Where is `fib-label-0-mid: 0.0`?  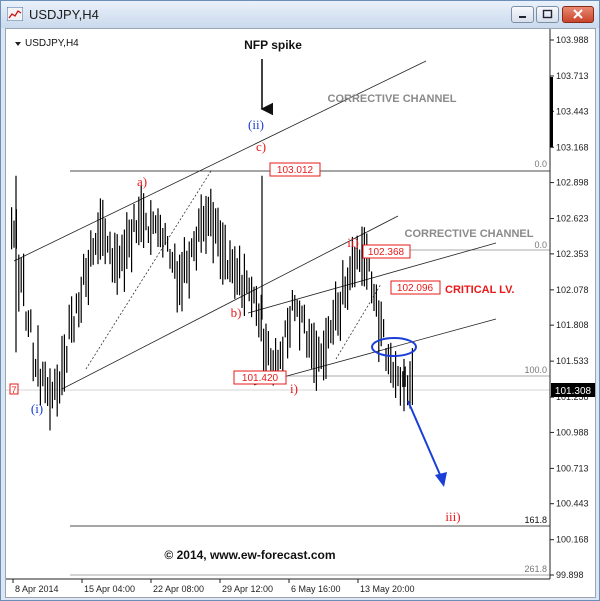
fib-label-0-mid: 0.0 is located at coordinates (540, 245).